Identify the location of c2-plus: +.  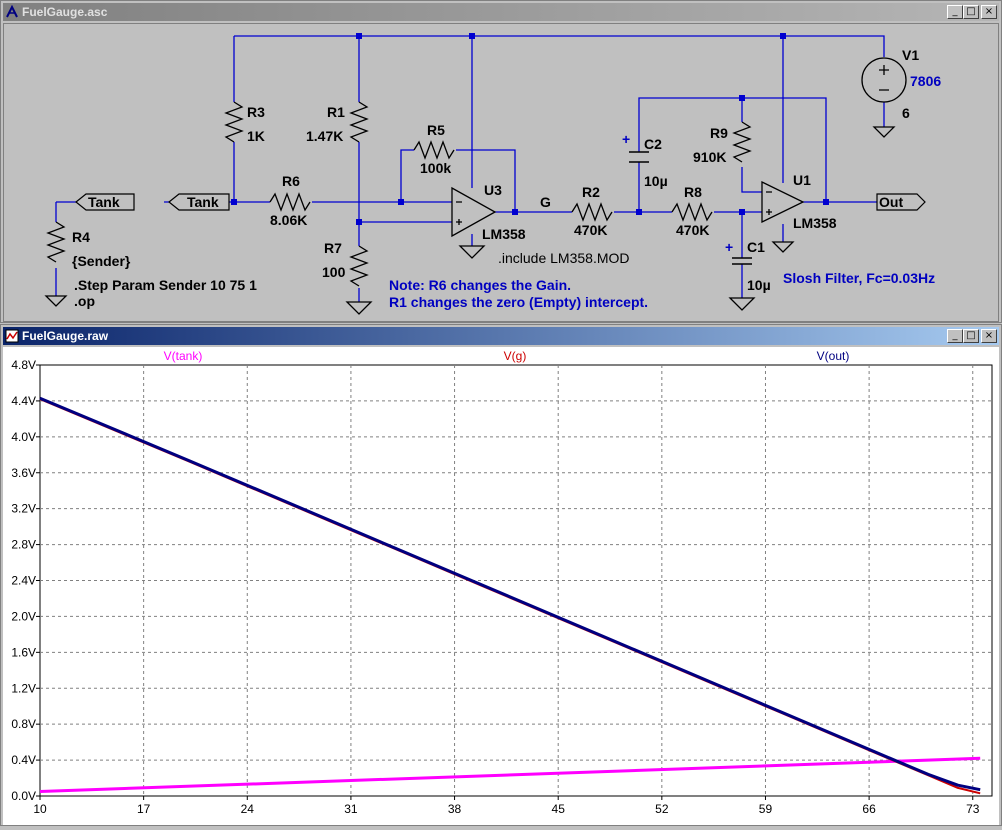
(626, 139).